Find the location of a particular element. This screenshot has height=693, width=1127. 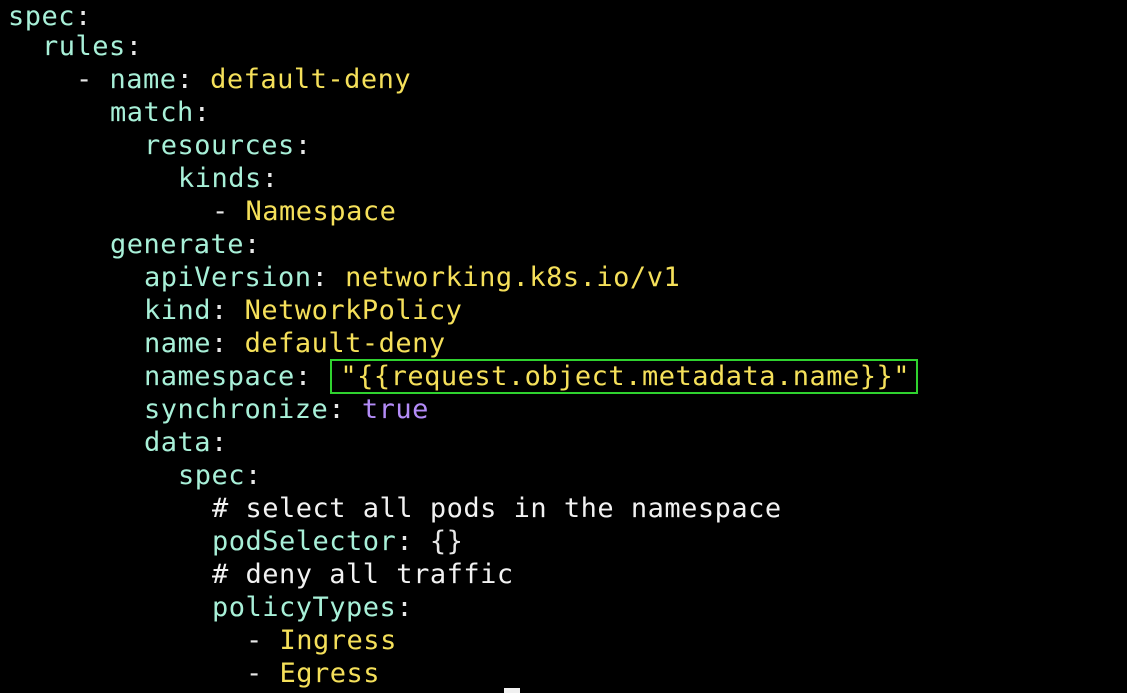

yaml-value: NetworkPolicy is located at coordinates (353, 310).